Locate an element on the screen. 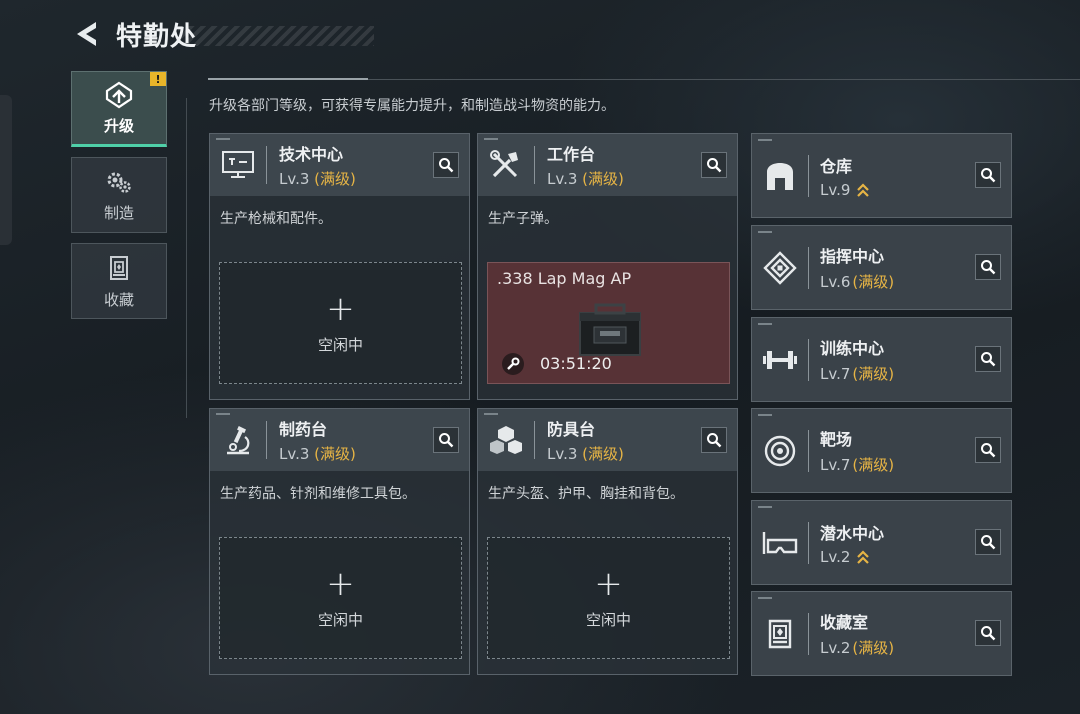 Image resolution: width=1080 pixels, height=714 pixels. nav-label: 升级 is located at coordinates (118, 125).